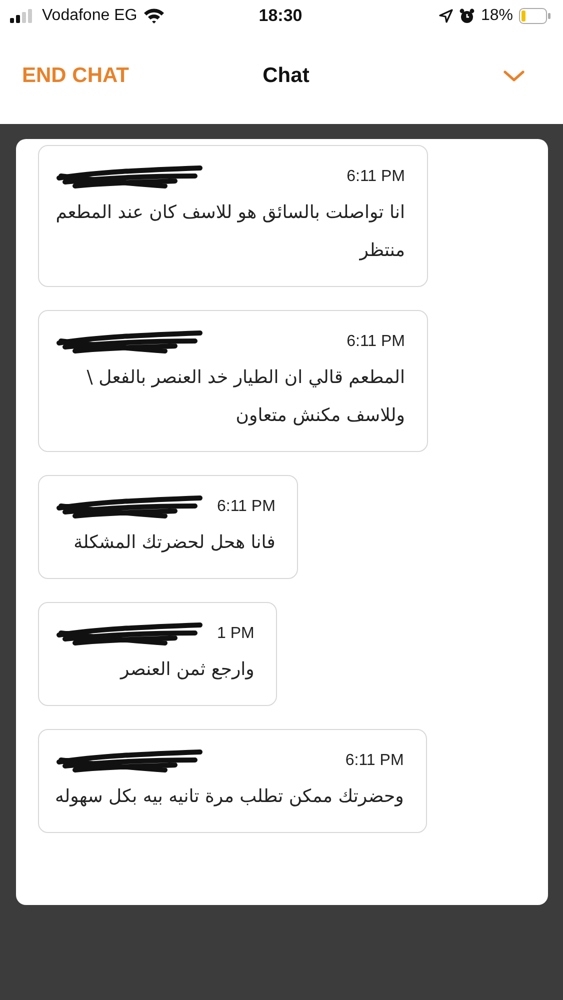 The height and width of the screenshot is (1000, 563). What do you see at coordinates (466, 16) in the screenshot?
I see `alarm-clock-icon` at bounding box center [466, 16].